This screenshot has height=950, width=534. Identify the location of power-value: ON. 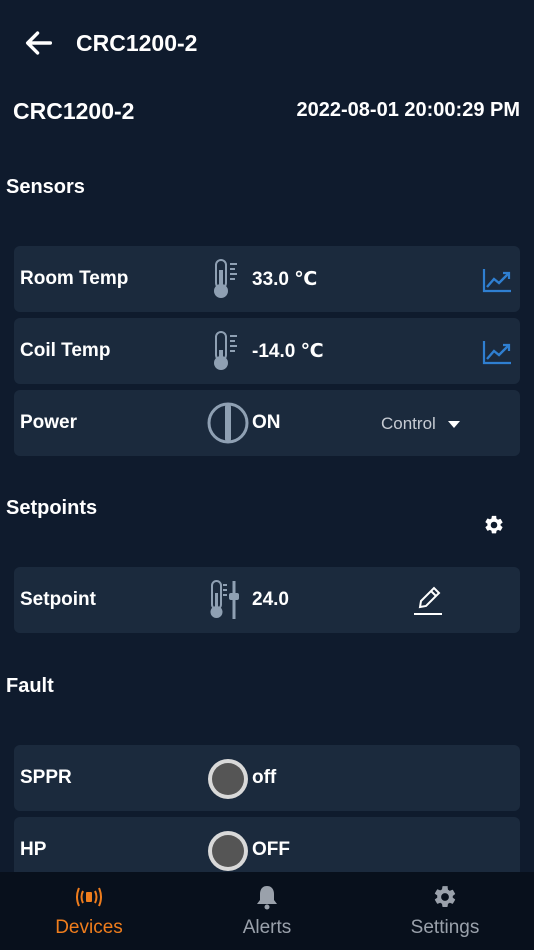
(266, 422).